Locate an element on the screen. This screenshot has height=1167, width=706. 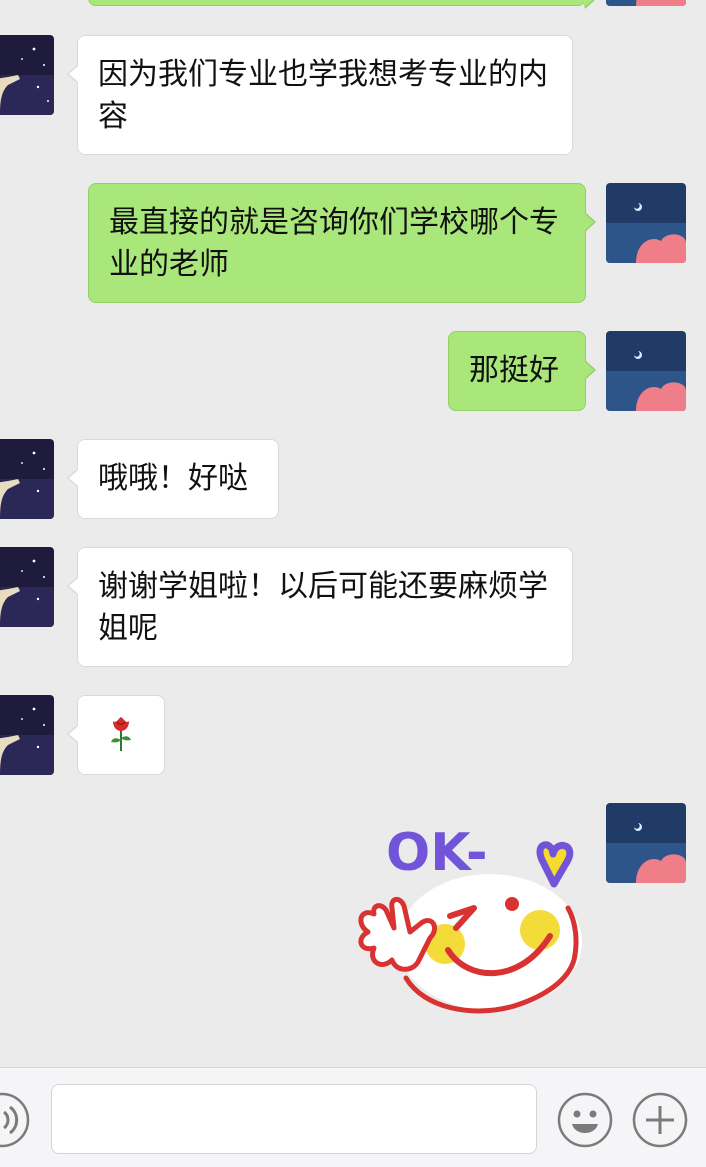
voice-icon is located at coordinates (15, 1120).